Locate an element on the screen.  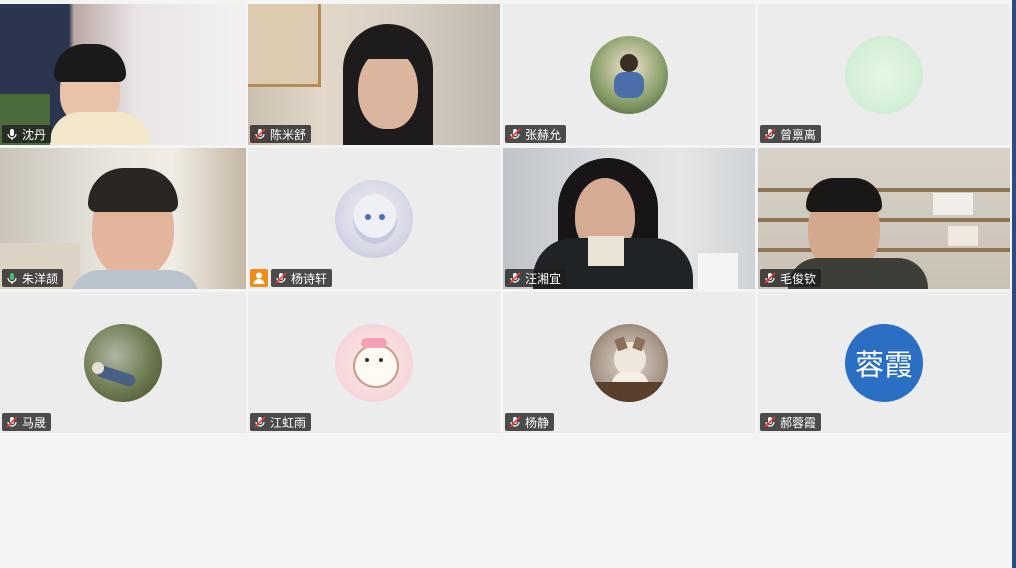
avatar-initials: 蓉霞 is located at coordinates (883, 364).